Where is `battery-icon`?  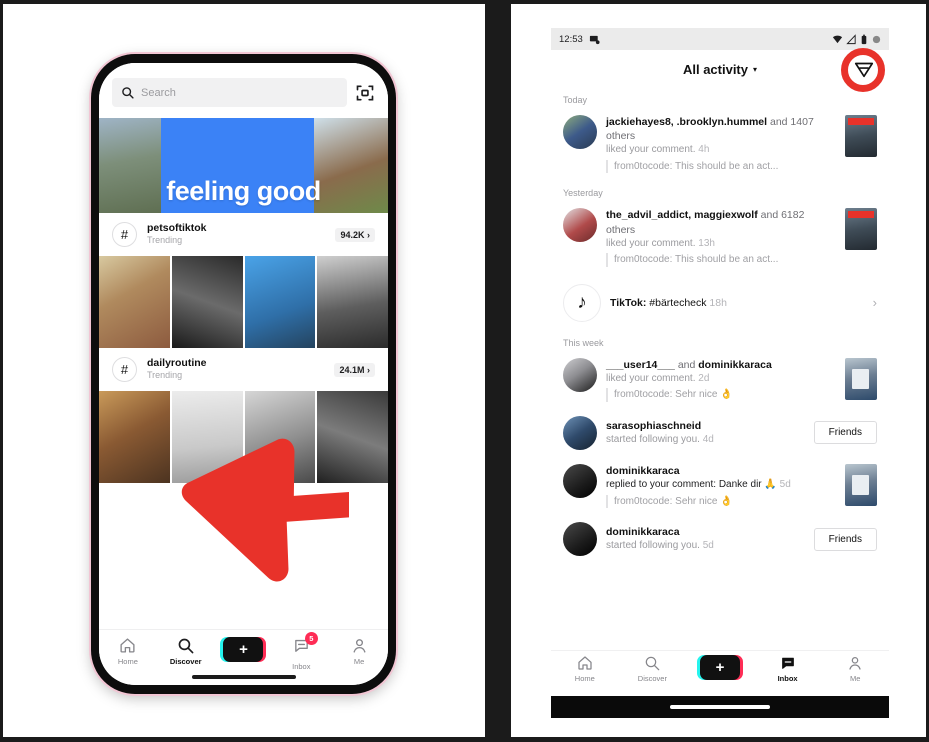 battery-icon is located at coordinates (864, 39).